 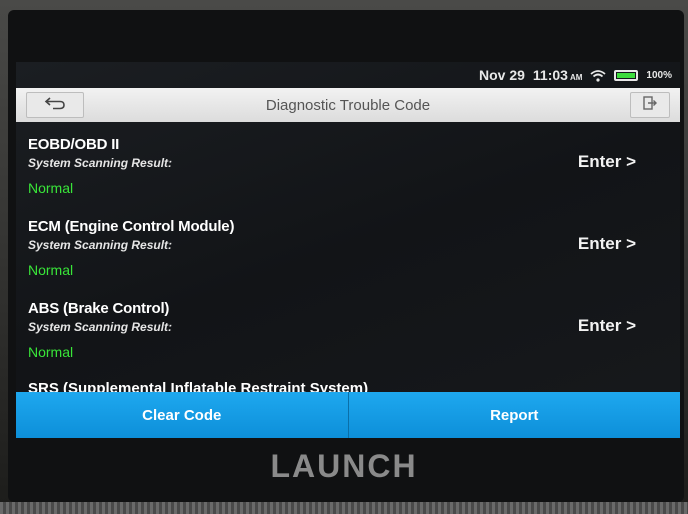 I want to click on bottom-action-bar: Clear Code Report, so click(x=348, y=415).